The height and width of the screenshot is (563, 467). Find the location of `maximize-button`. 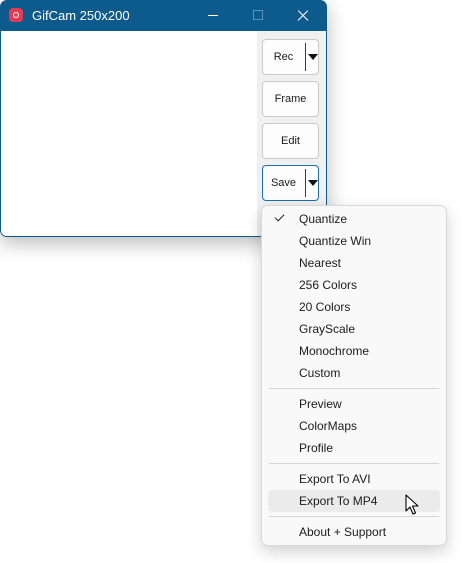

maximize-button is located at coordinates (257, 15).